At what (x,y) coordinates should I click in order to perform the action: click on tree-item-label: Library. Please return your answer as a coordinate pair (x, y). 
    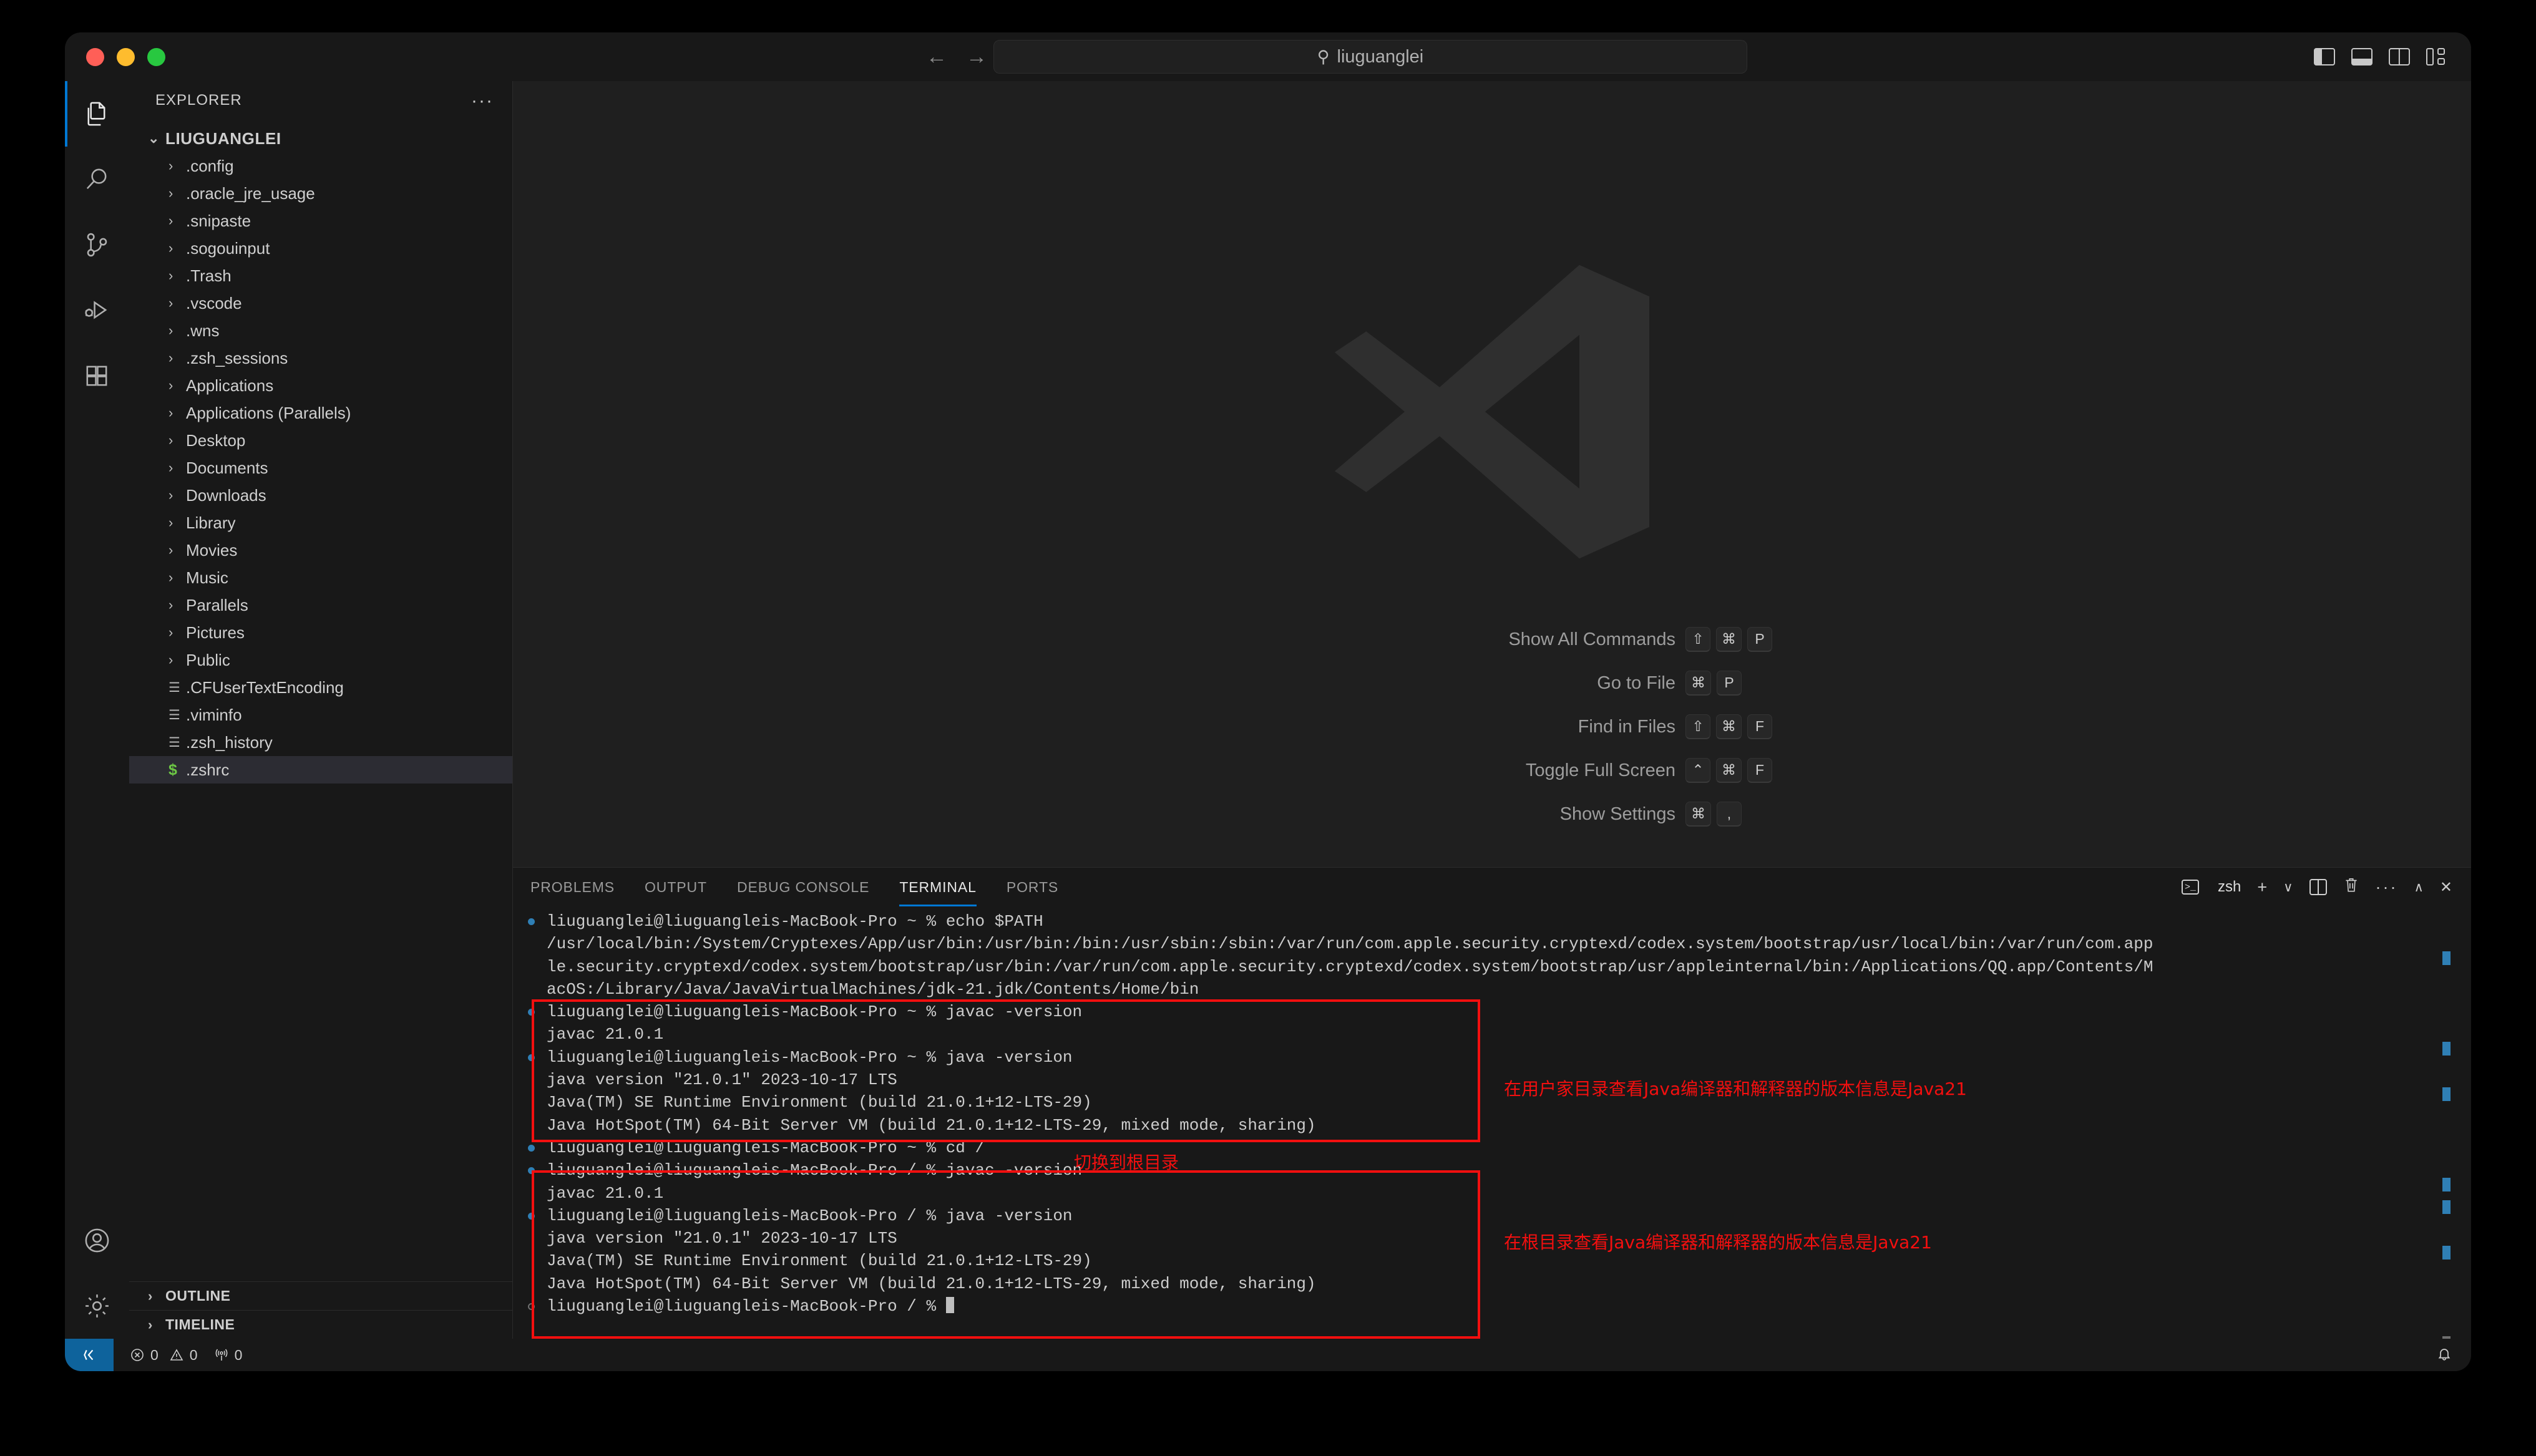
    Looking at the image, I should click on (211, 522).